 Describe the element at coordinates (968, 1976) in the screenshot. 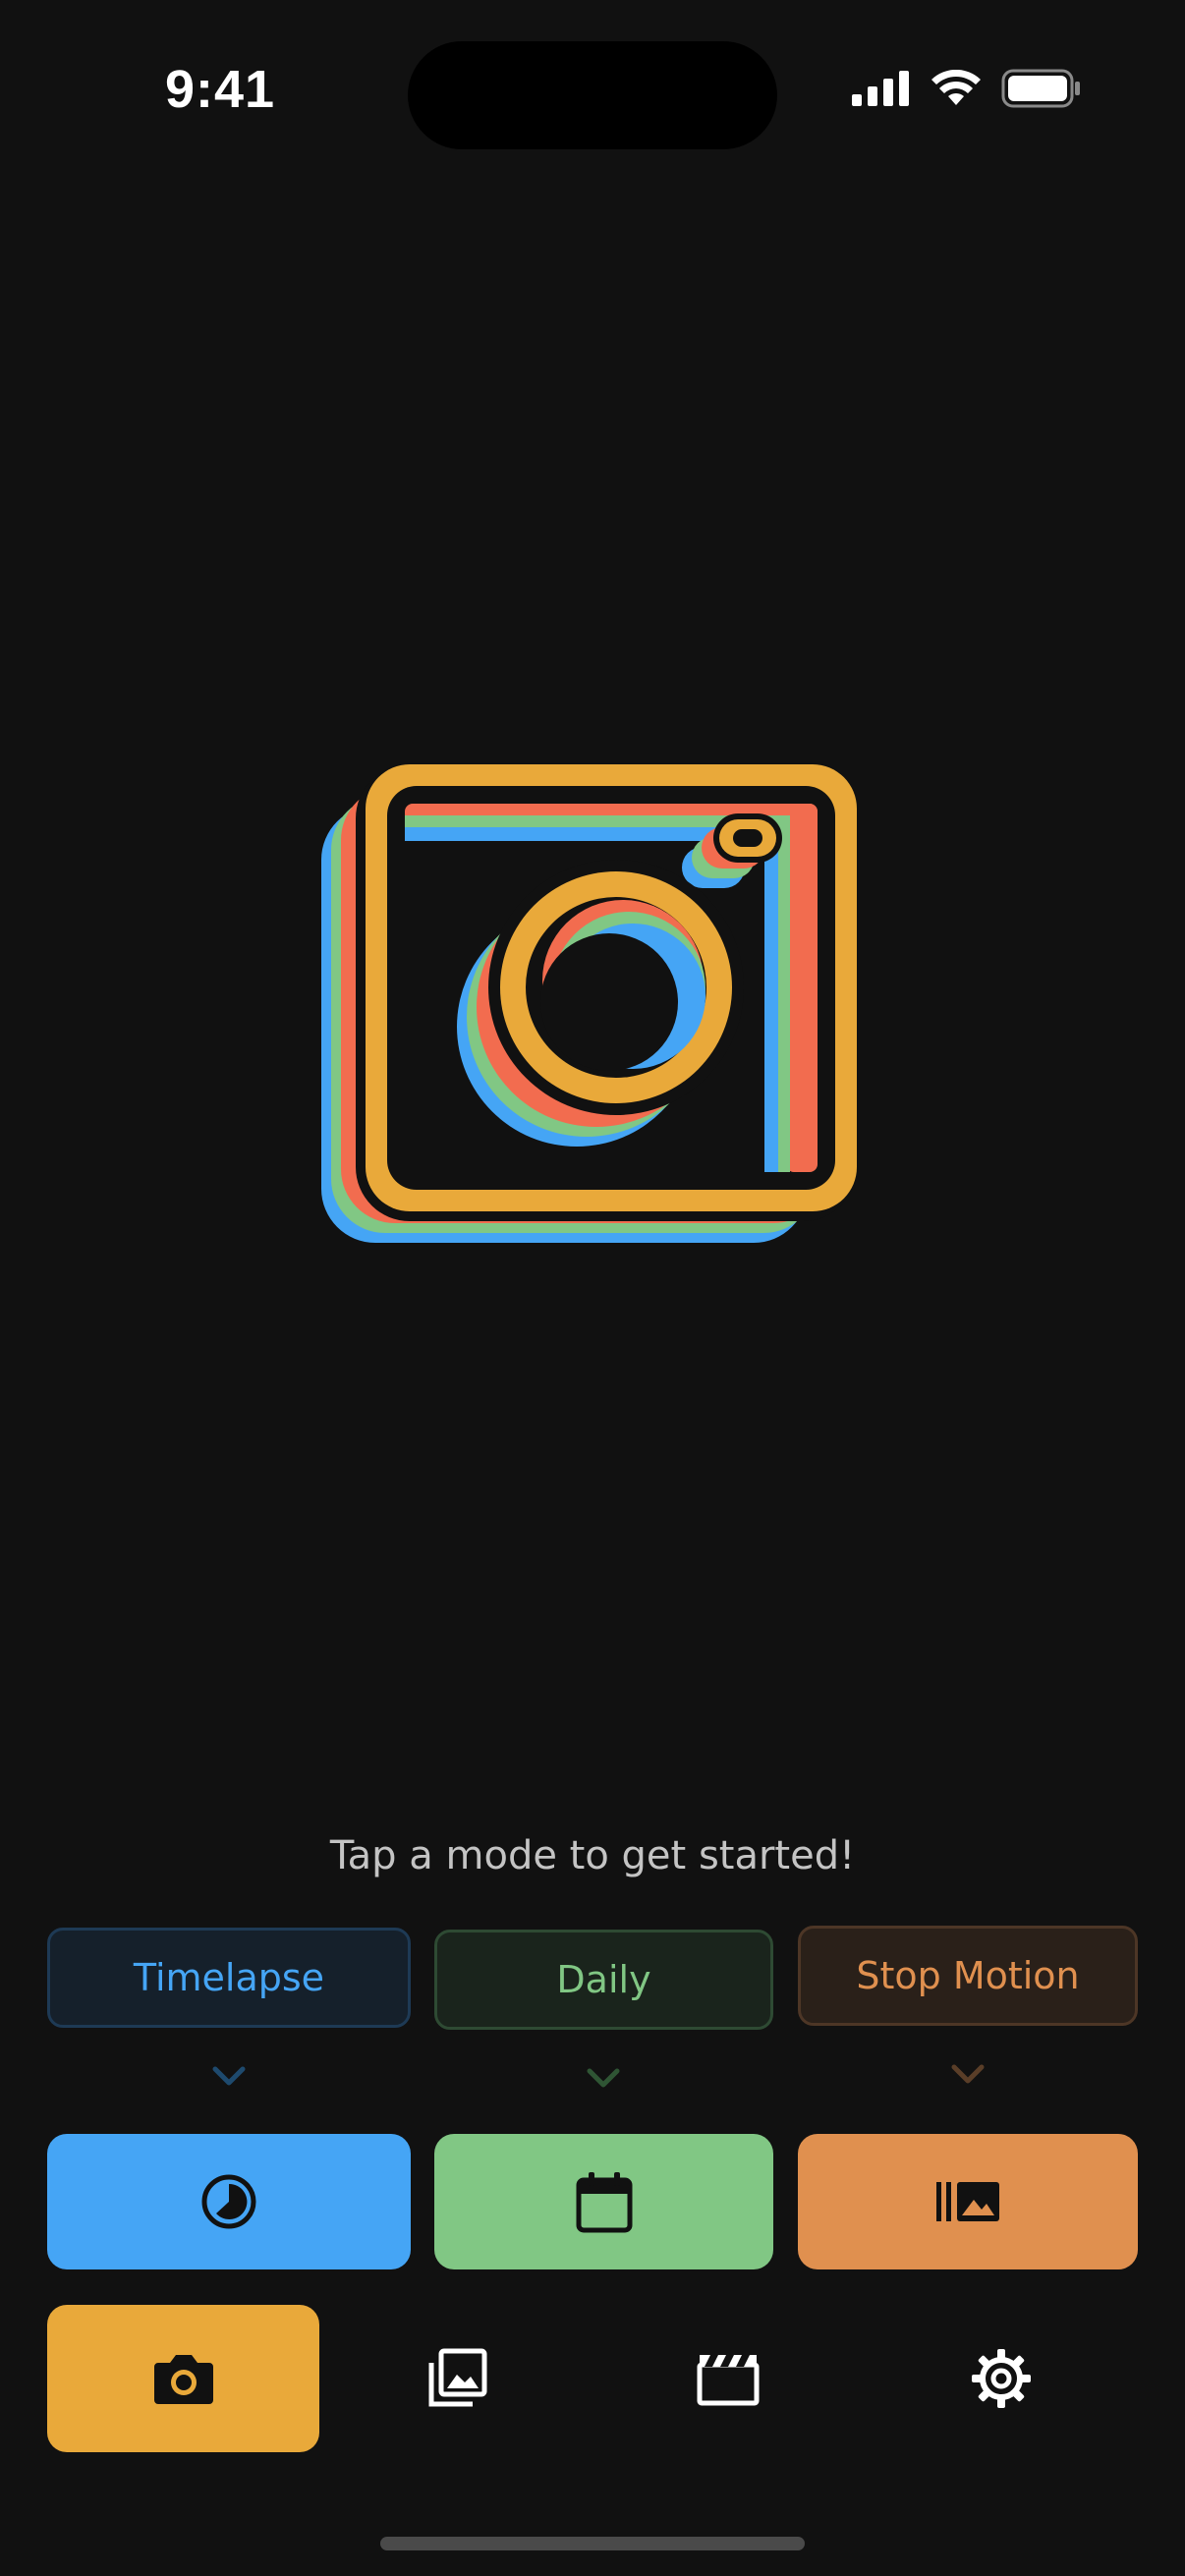

I see `stop-motion-mode-button: Stop Motion` at that location.